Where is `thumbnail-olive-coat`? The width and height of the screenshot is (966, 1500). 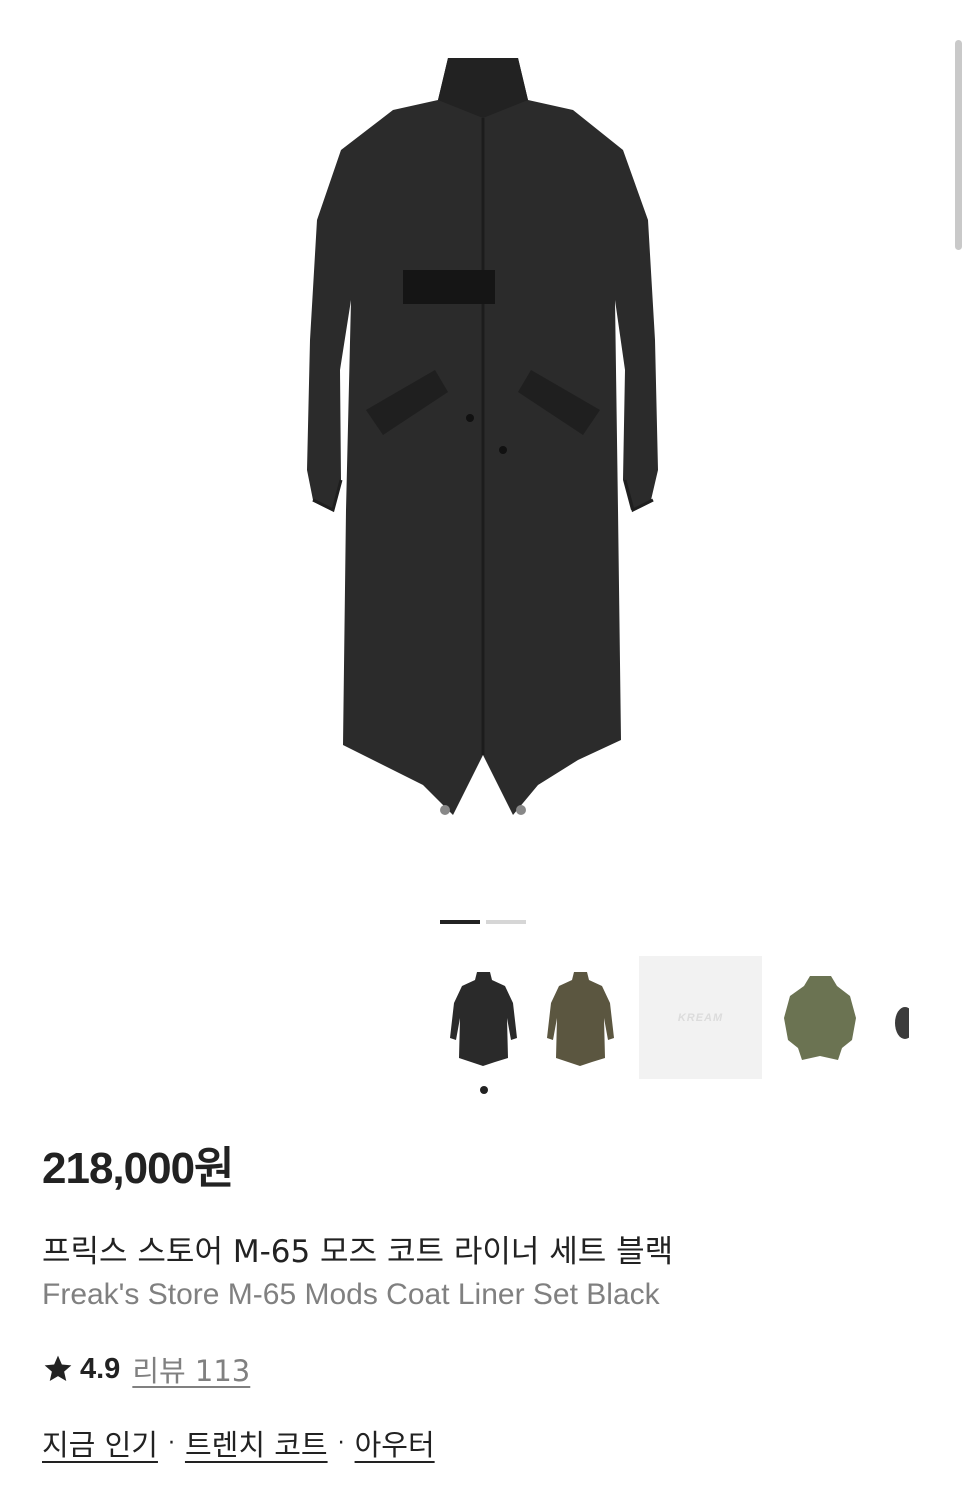
thumbnail-olive-coat is located at coordinates (580, 1017).